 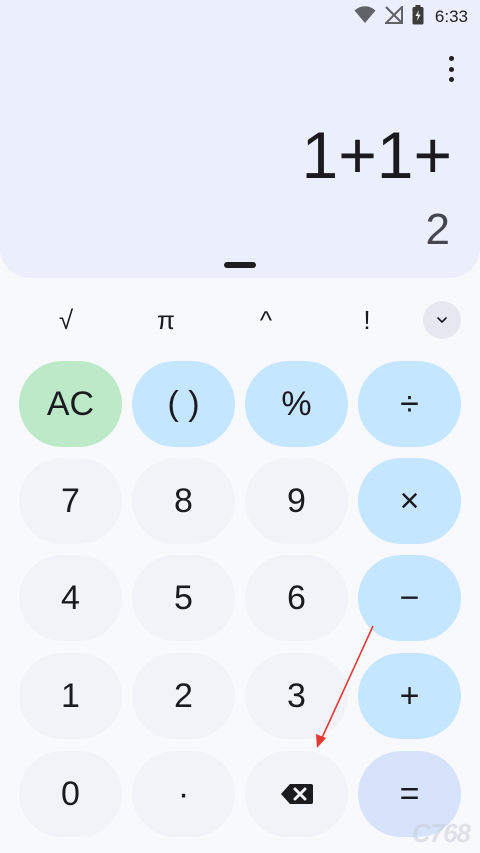 I want to click on more-options-icon, so click(x=451, y=69).